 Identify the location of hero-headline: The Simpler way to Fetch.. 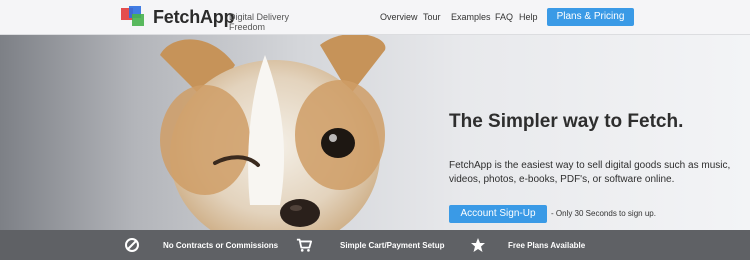
(566, 121).